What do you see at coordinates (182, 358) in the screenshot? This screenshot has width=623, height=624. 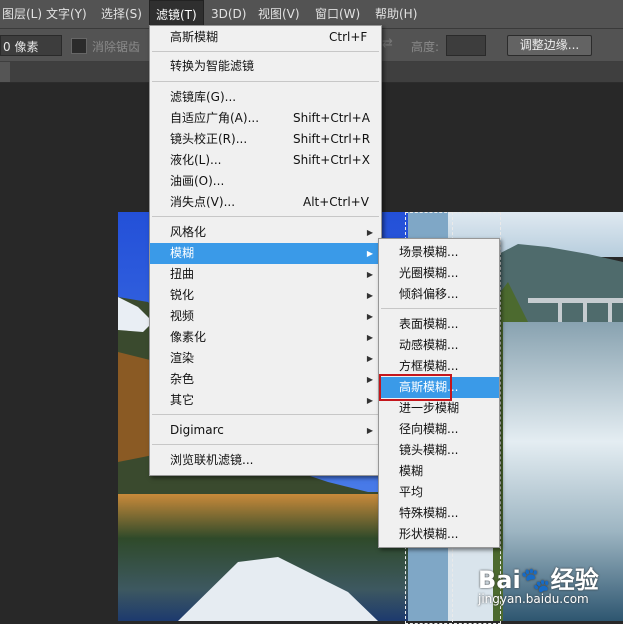 I see `item-label: 渲染` at bounding box center [182, 358].